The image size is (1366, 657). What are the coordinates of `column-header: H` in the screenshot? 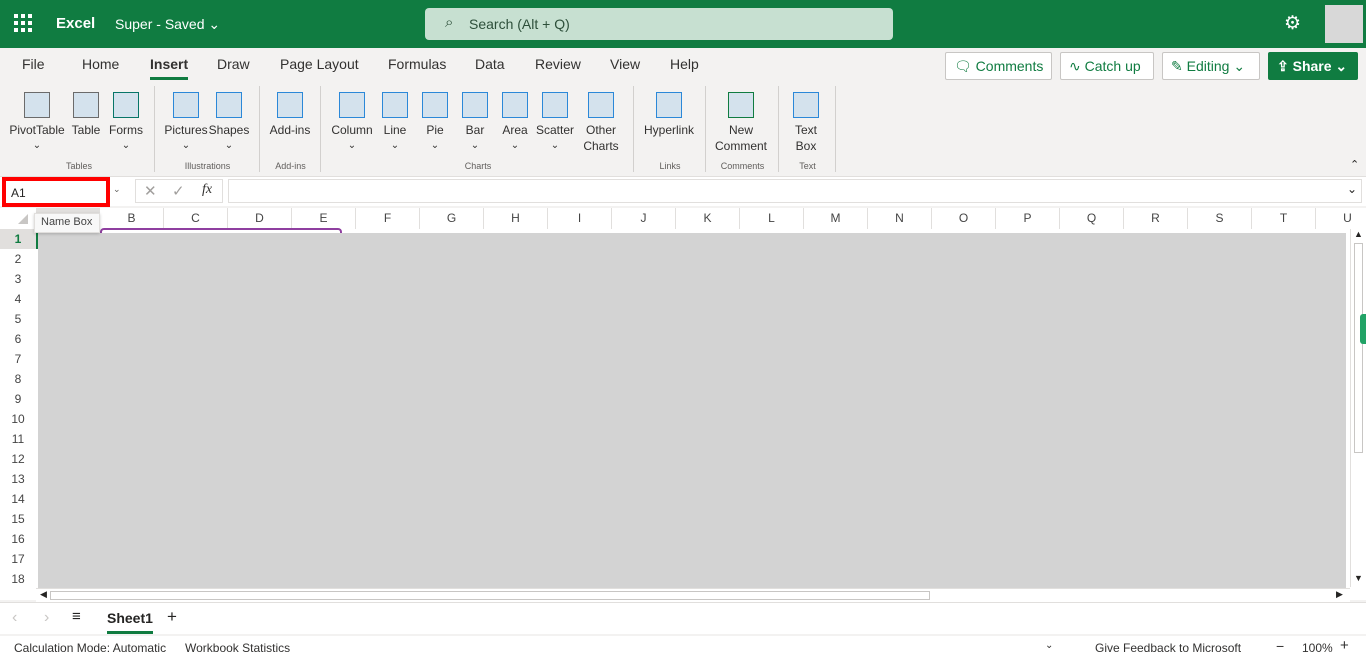 It's located at (516, 218).